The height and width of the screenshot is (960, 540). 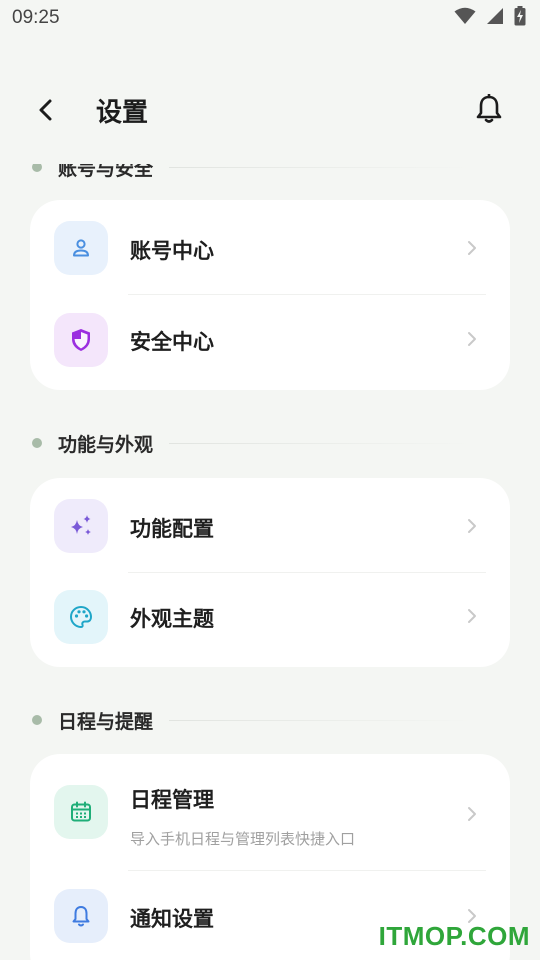 What do you see at coordinates (172, 342) in the screenshot?
I see `item-title: 安全中心` at bounding box center [172, 342].